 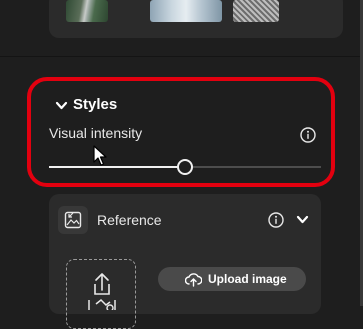 I want to click on slider-handle, so click(x=185, y=167).